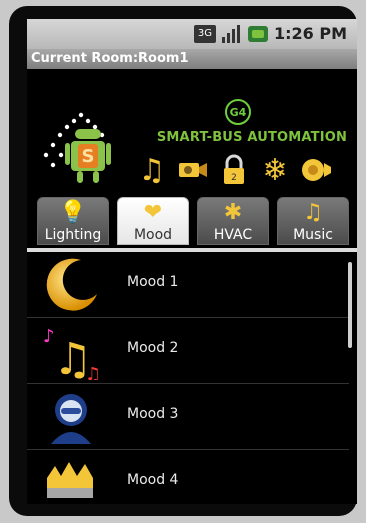 The width and height of the screenshot is (366, 523). Describe the element at coordinates (231, 33) in the screenshot. I see `signal-strength-icon` at that location.